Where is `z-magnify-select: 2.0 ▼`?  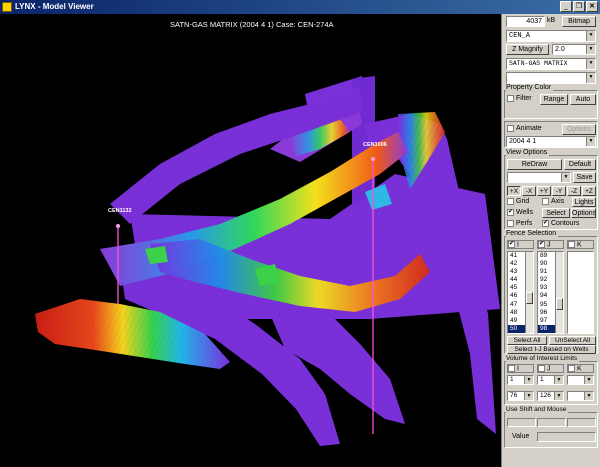
z-magnify-select: 2.0 ▼ is located at coordinates (574, 49).